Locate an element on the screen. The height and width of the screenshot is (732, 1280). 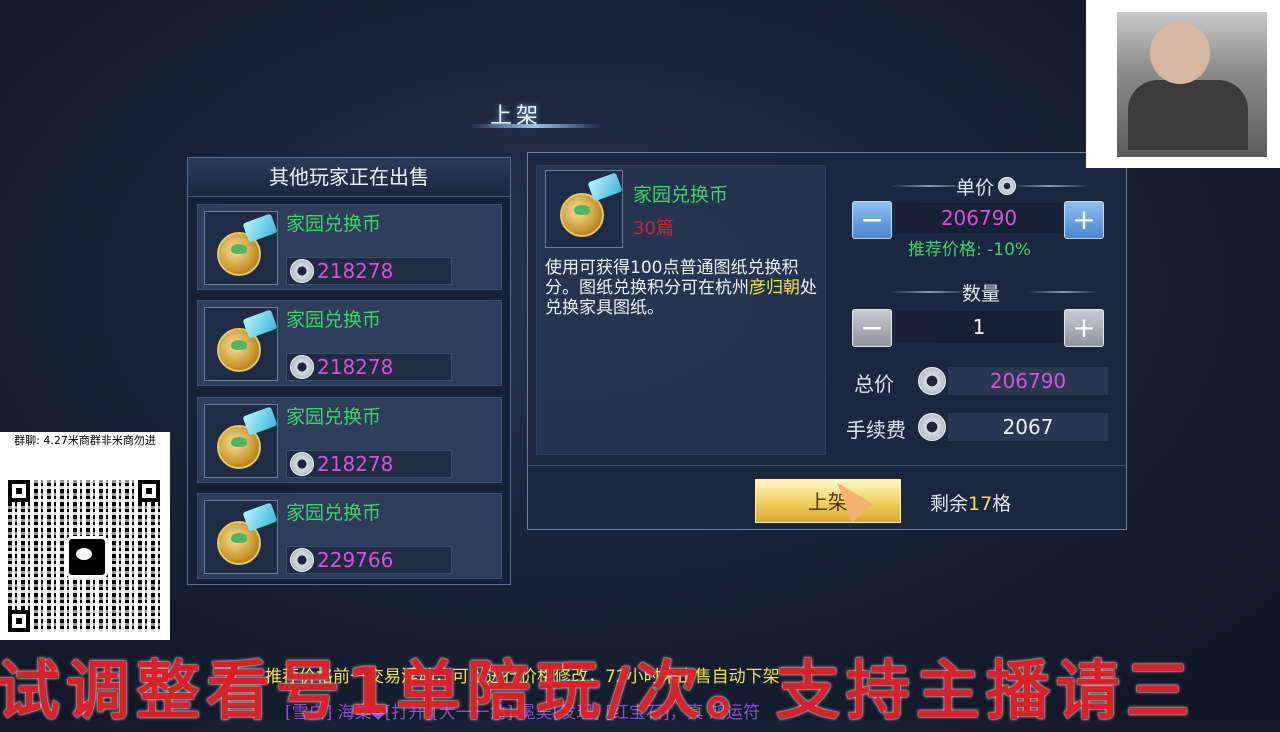
listing-price: 229766 is located at coordinates (369, 560).